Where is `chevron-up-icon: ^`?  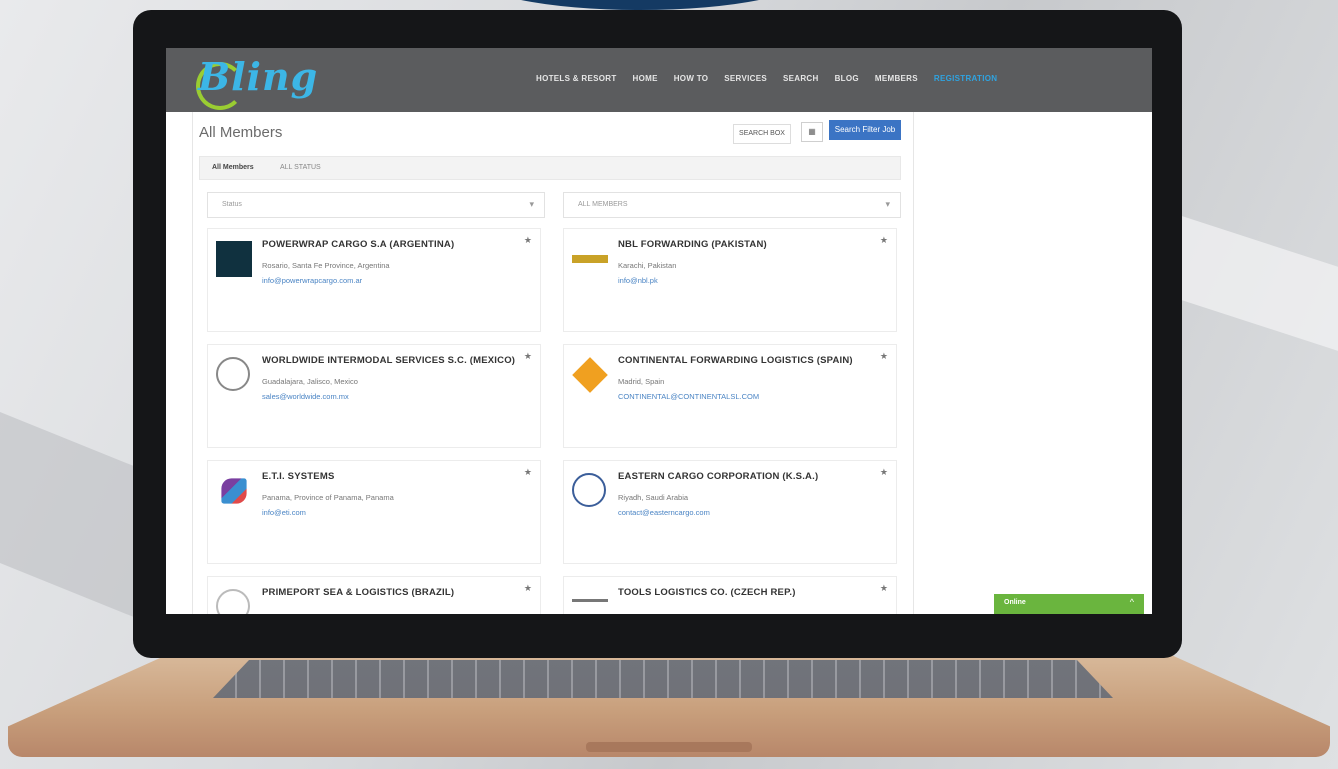
chevron-up-icon: ^ is located at coordinates (1132, 602).